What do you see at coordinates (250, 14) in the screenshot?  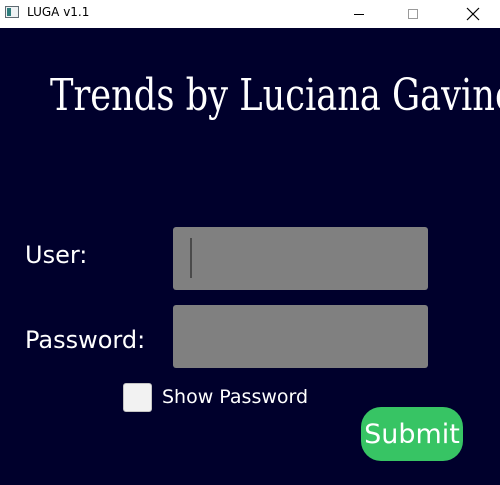 I see `title-bar: LUGA v1.1` at bounding box center [250, 14].